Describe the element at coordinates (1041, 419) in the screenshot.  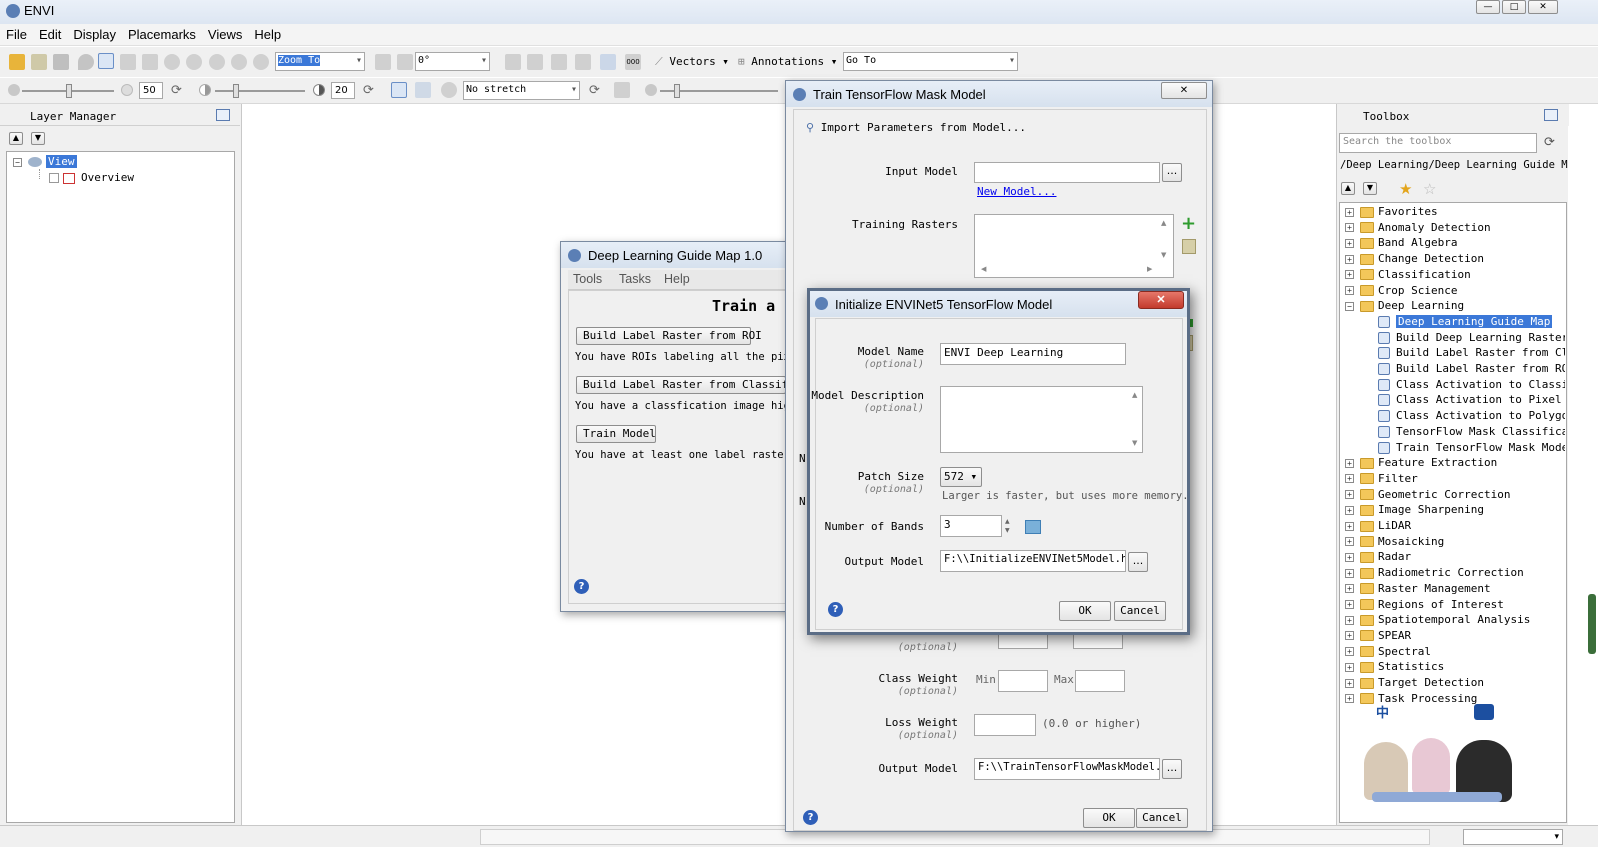
I see `model-description-field: ▲ ▼` at that location.